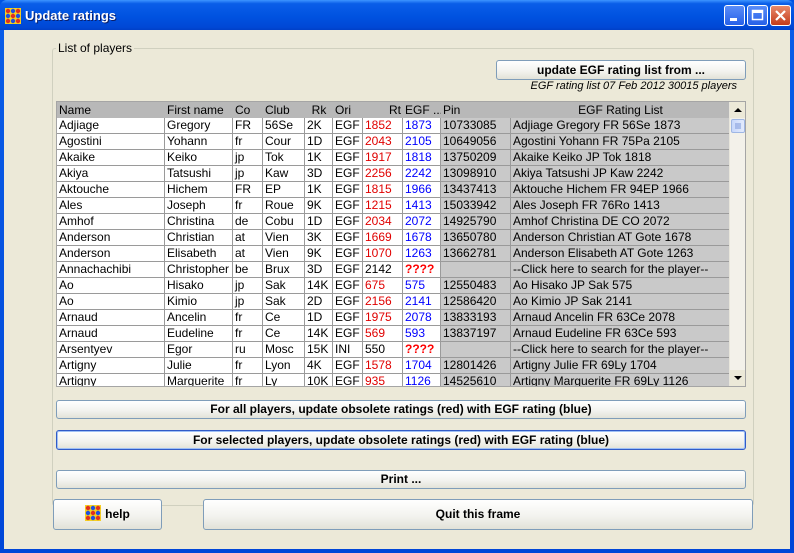 The width and height of the screenshot is (794, 553). I want to click on col-first-name-cell: Christina, so click(199, 222).